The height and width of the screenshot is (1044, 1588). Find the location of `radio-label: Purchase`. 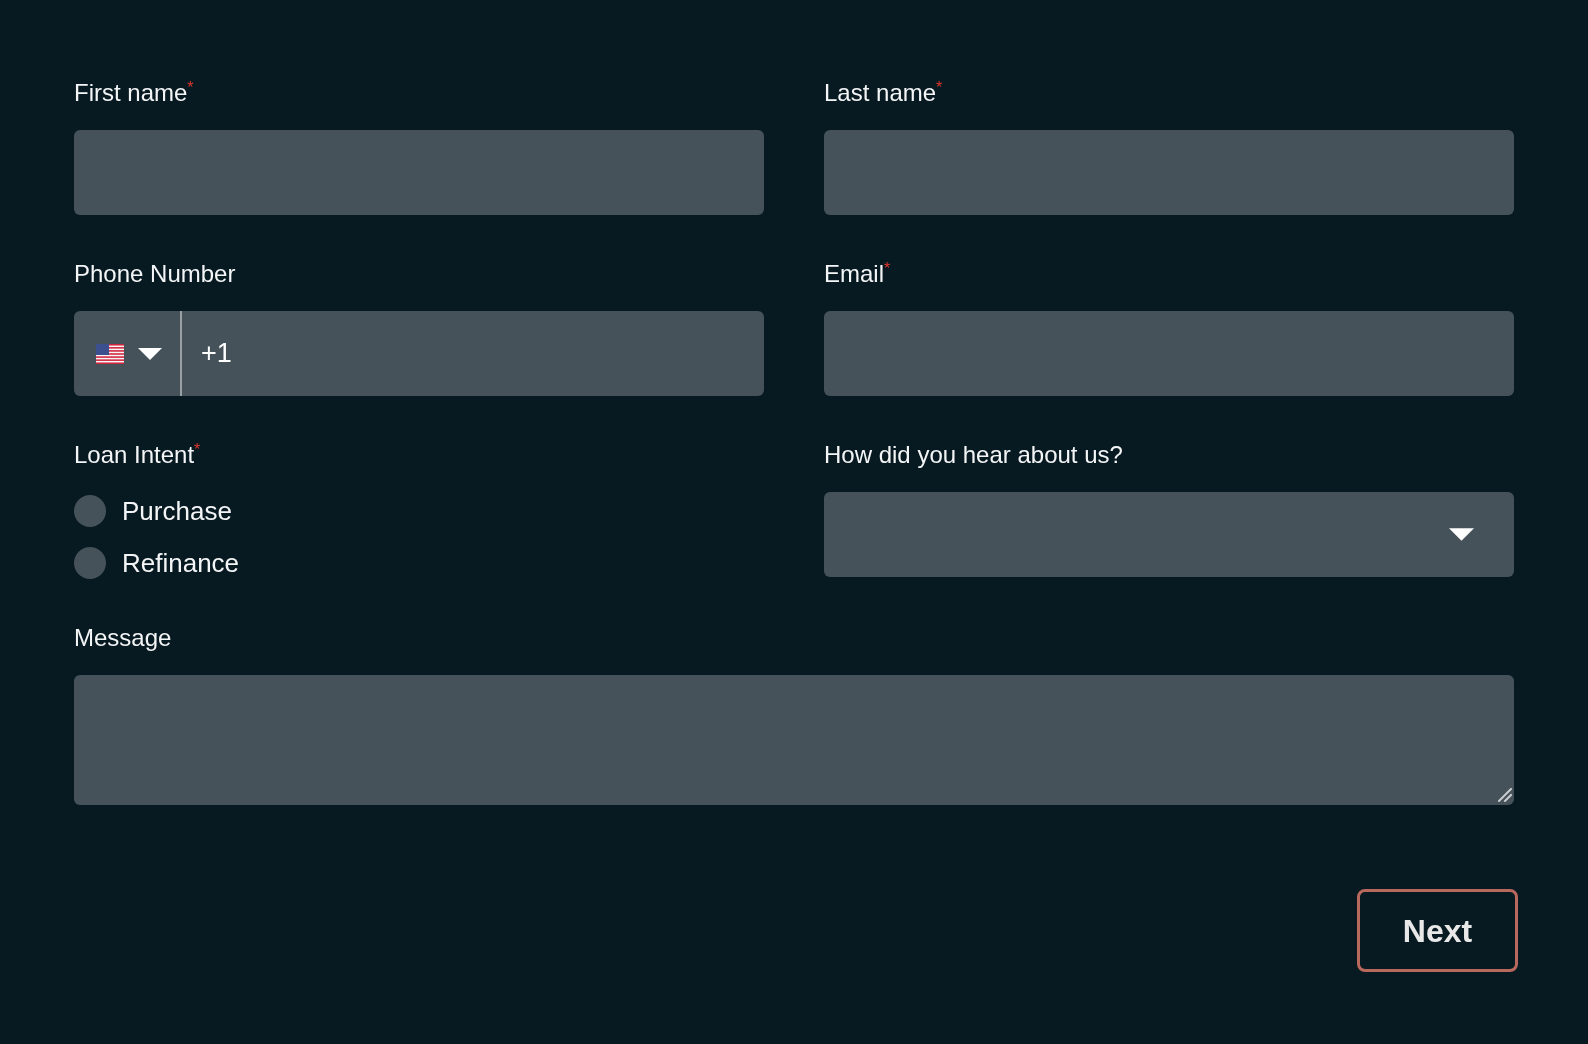

radio-label: Purchase is located at coordinates (177, 511).